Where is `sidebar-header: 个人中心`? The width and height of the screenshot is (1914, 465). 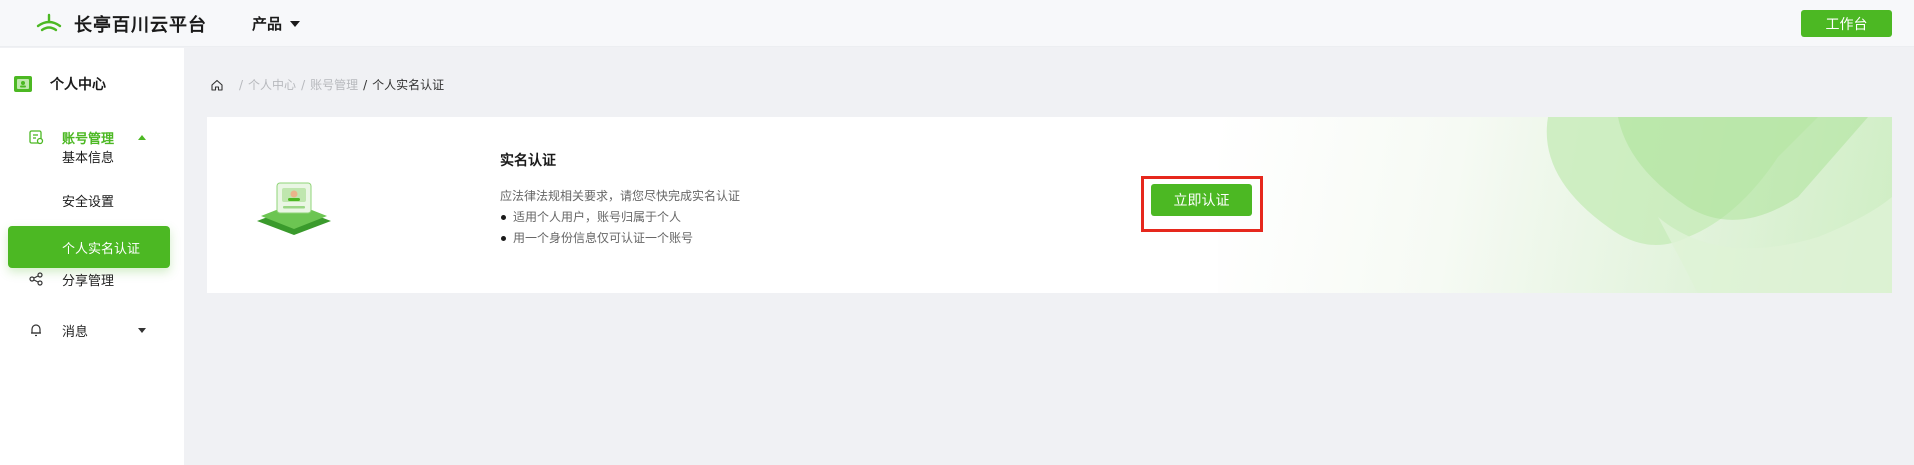
sidebar-header: 个人中心 is located at coordinates (59, 84).